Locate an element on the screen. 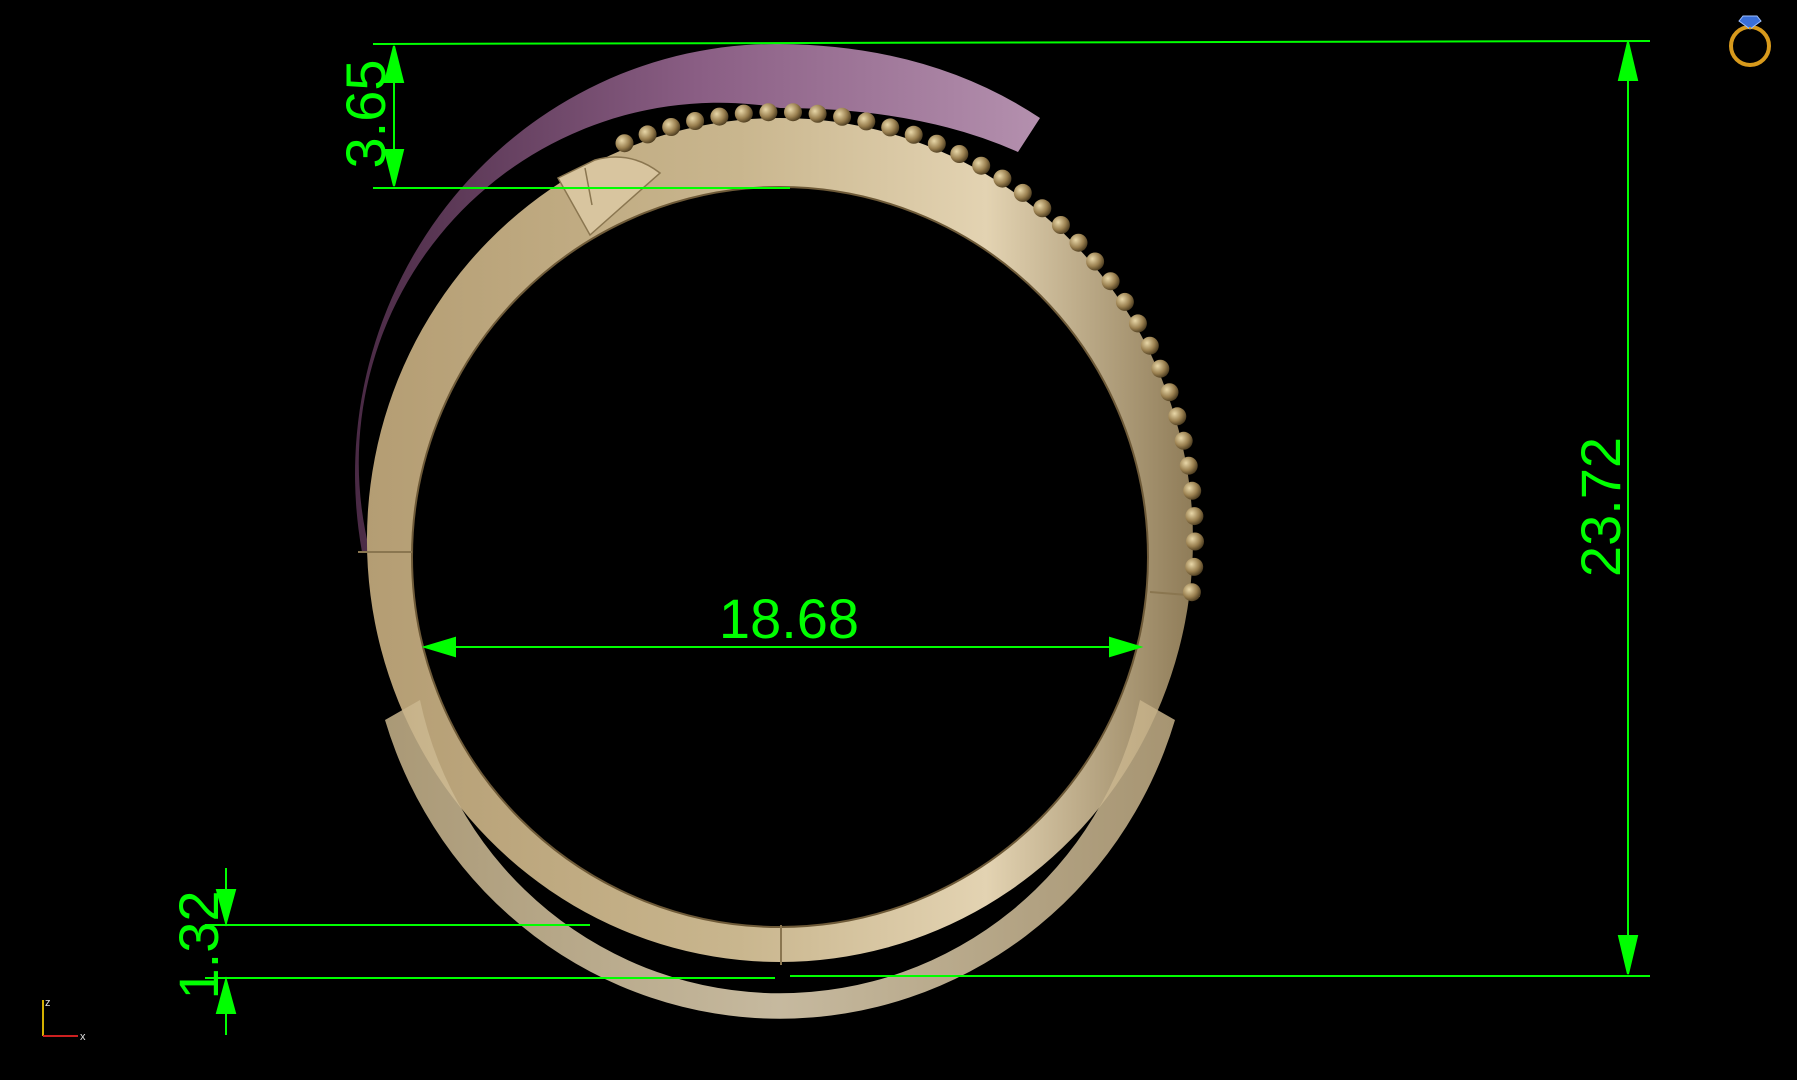  inner-diameter-label: 18.68 is located at coordinates (789, 618).